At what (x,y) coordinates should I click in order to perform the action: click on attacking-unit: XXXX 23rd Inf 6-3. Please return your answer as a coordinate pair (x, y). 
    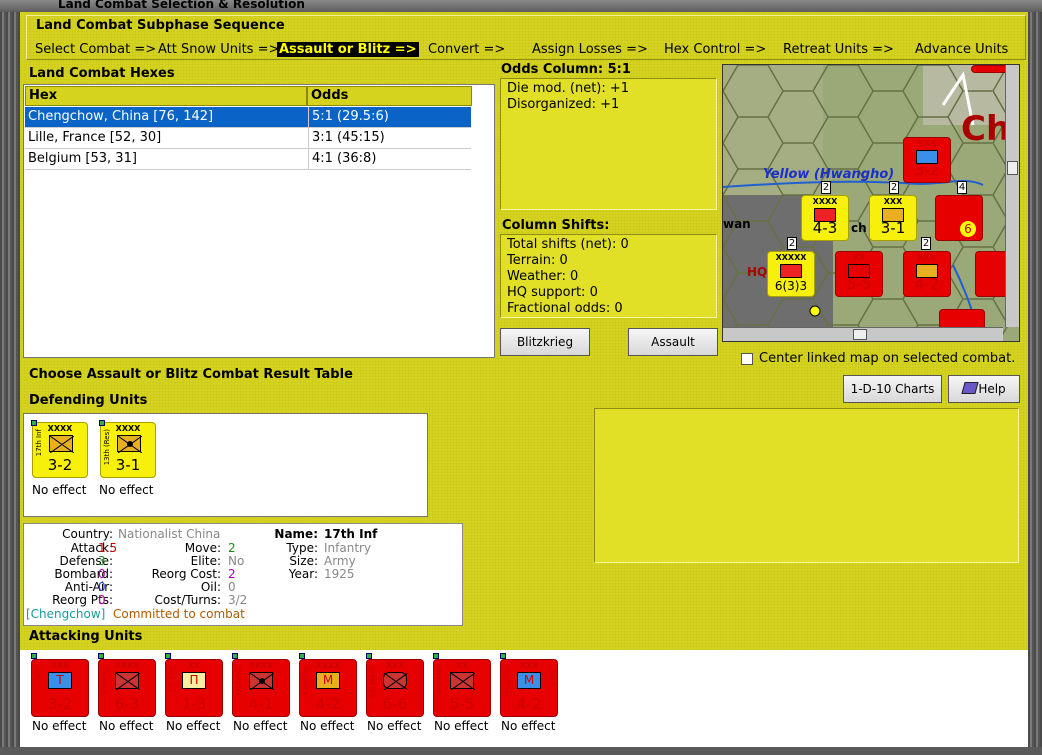
    Looking at the image, I should click on (127, 685).